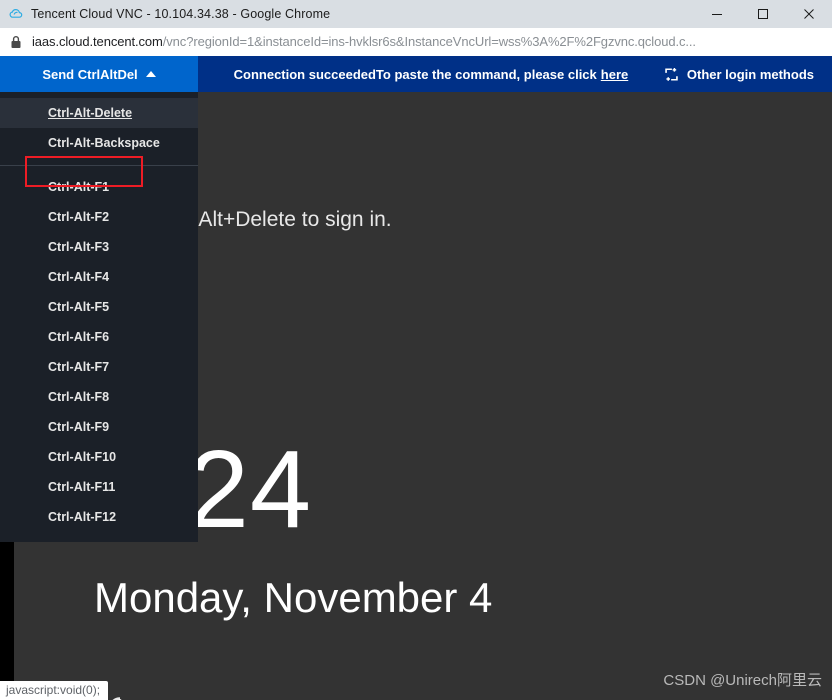  Describe the element at coordinates (99, 487) in the screenshot. I see `menu-item-ctrl-alt-f11: Ctrl-Alt-F11` at that location.